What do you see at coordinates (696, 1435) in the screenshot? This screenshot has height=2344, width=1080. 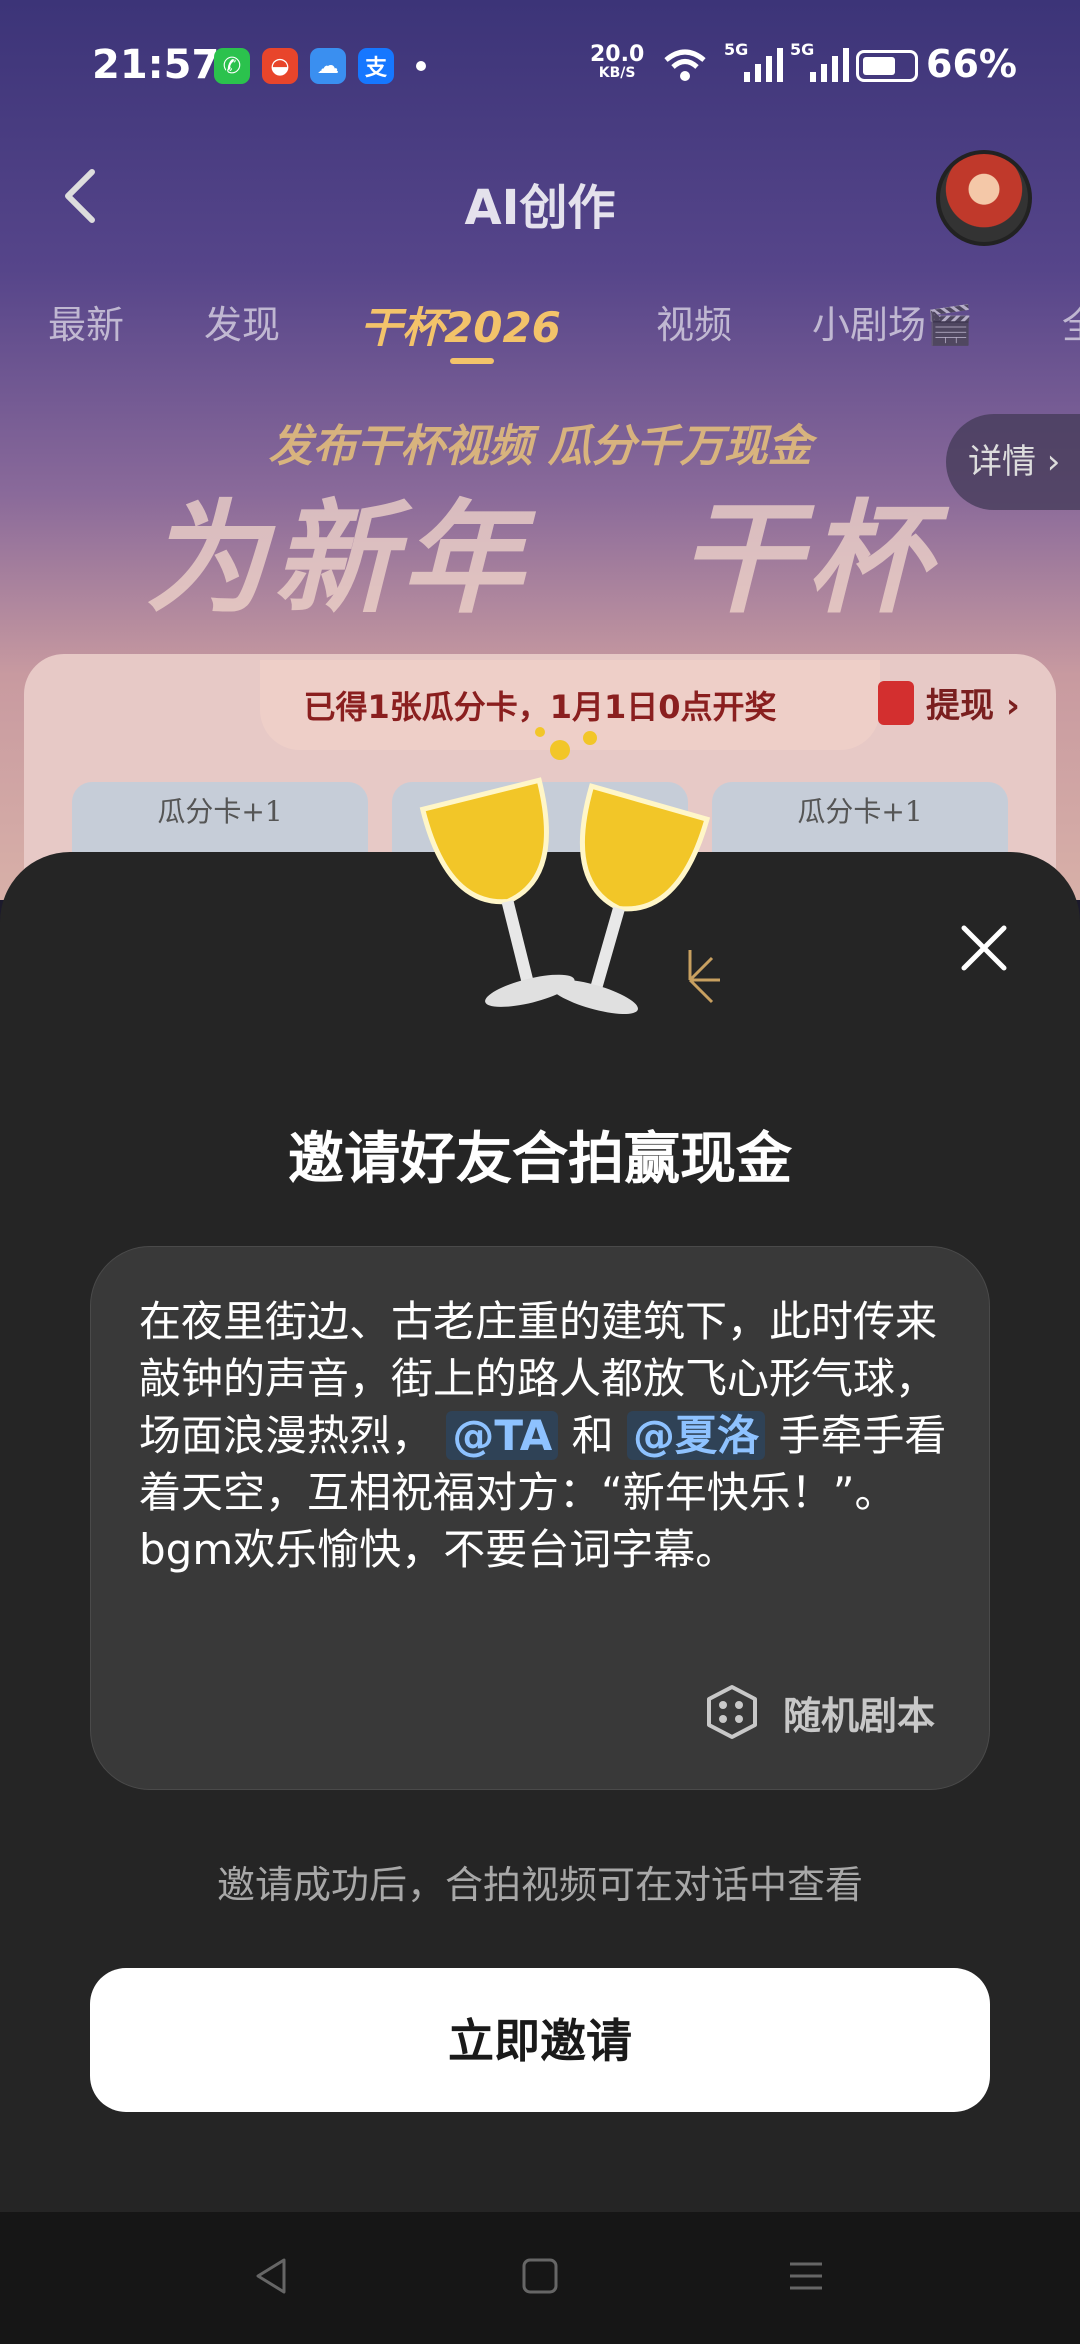 I see `mention-xialuo: @夏洛` at bounding box center [696, 1435].